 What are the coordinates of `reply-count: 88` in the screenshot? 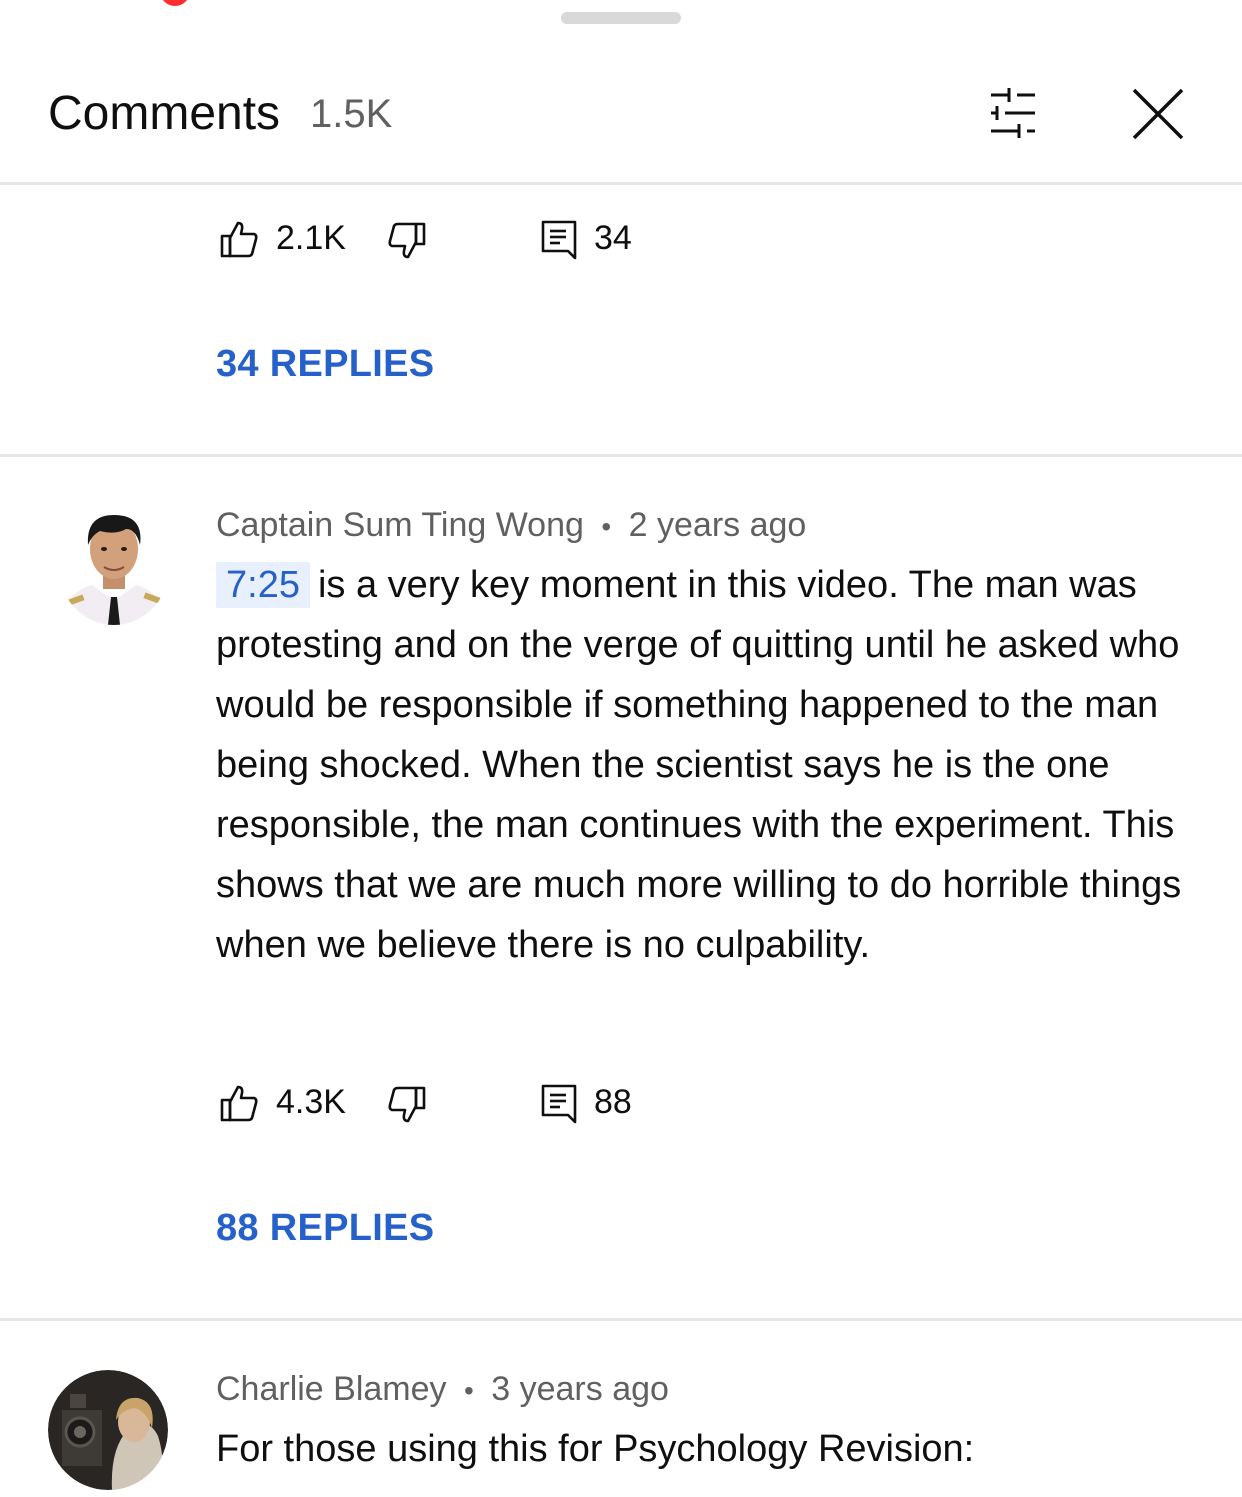 It's located at (613, 1102).